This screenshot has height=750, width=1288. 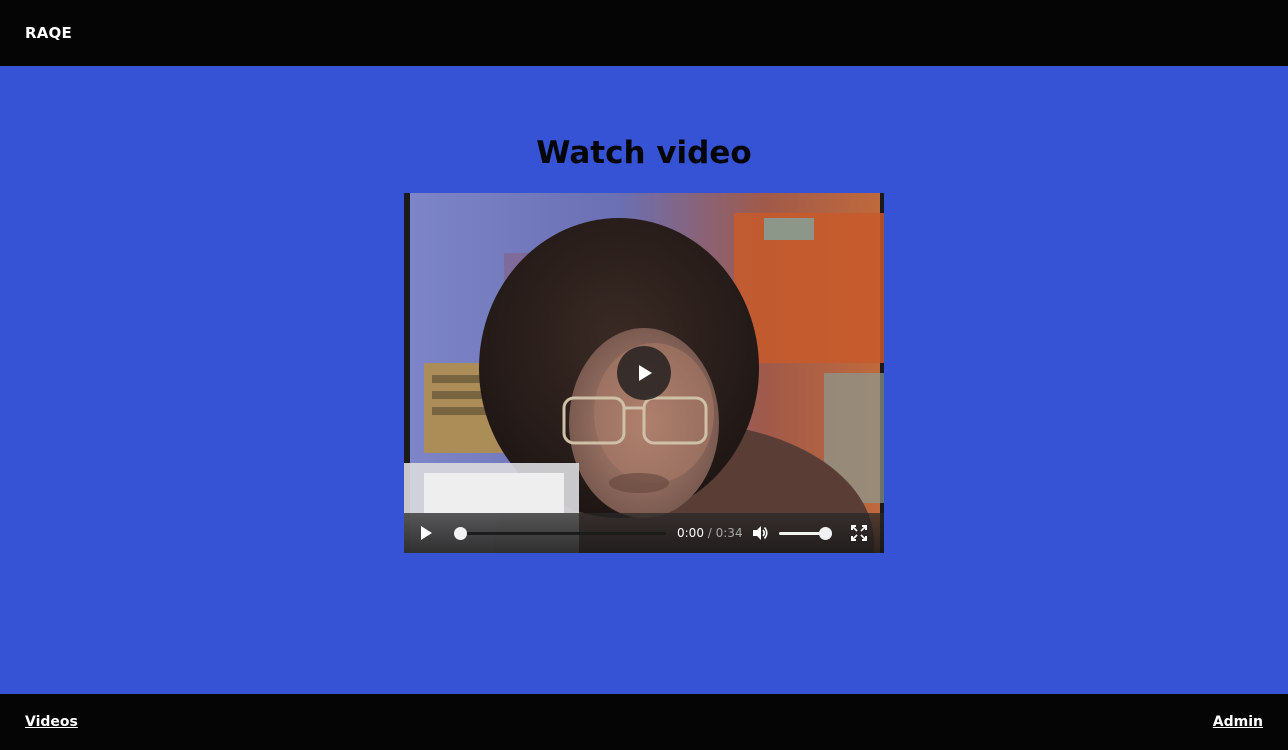 I want to click on mute-button, so click(x=760, y=533).